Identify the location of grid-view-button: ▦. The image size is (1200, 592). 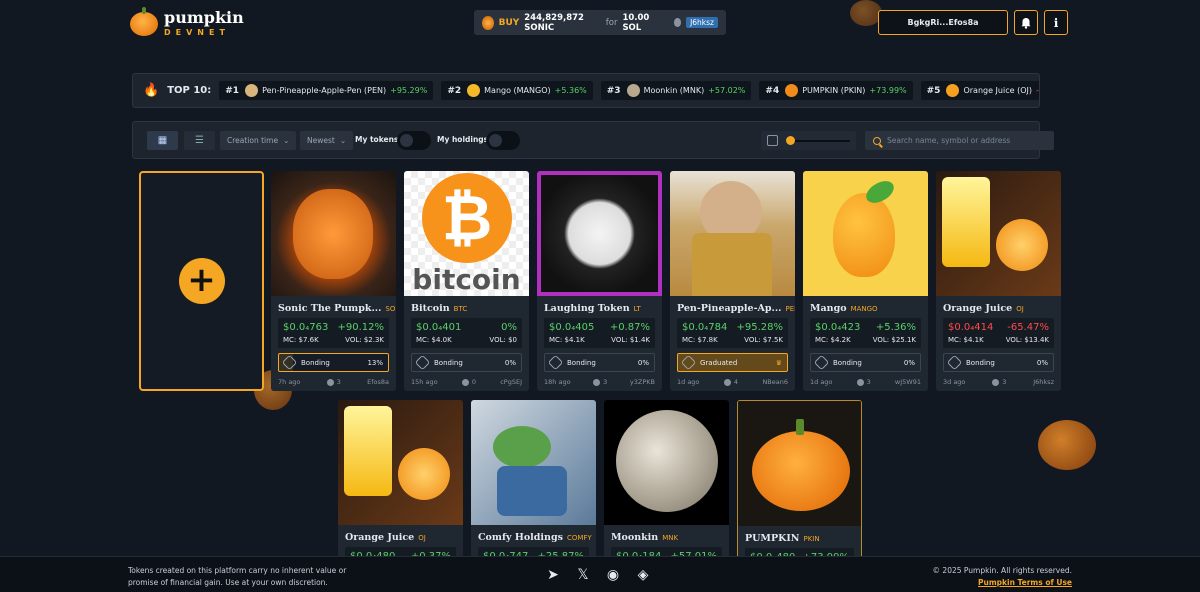
(162, 140).